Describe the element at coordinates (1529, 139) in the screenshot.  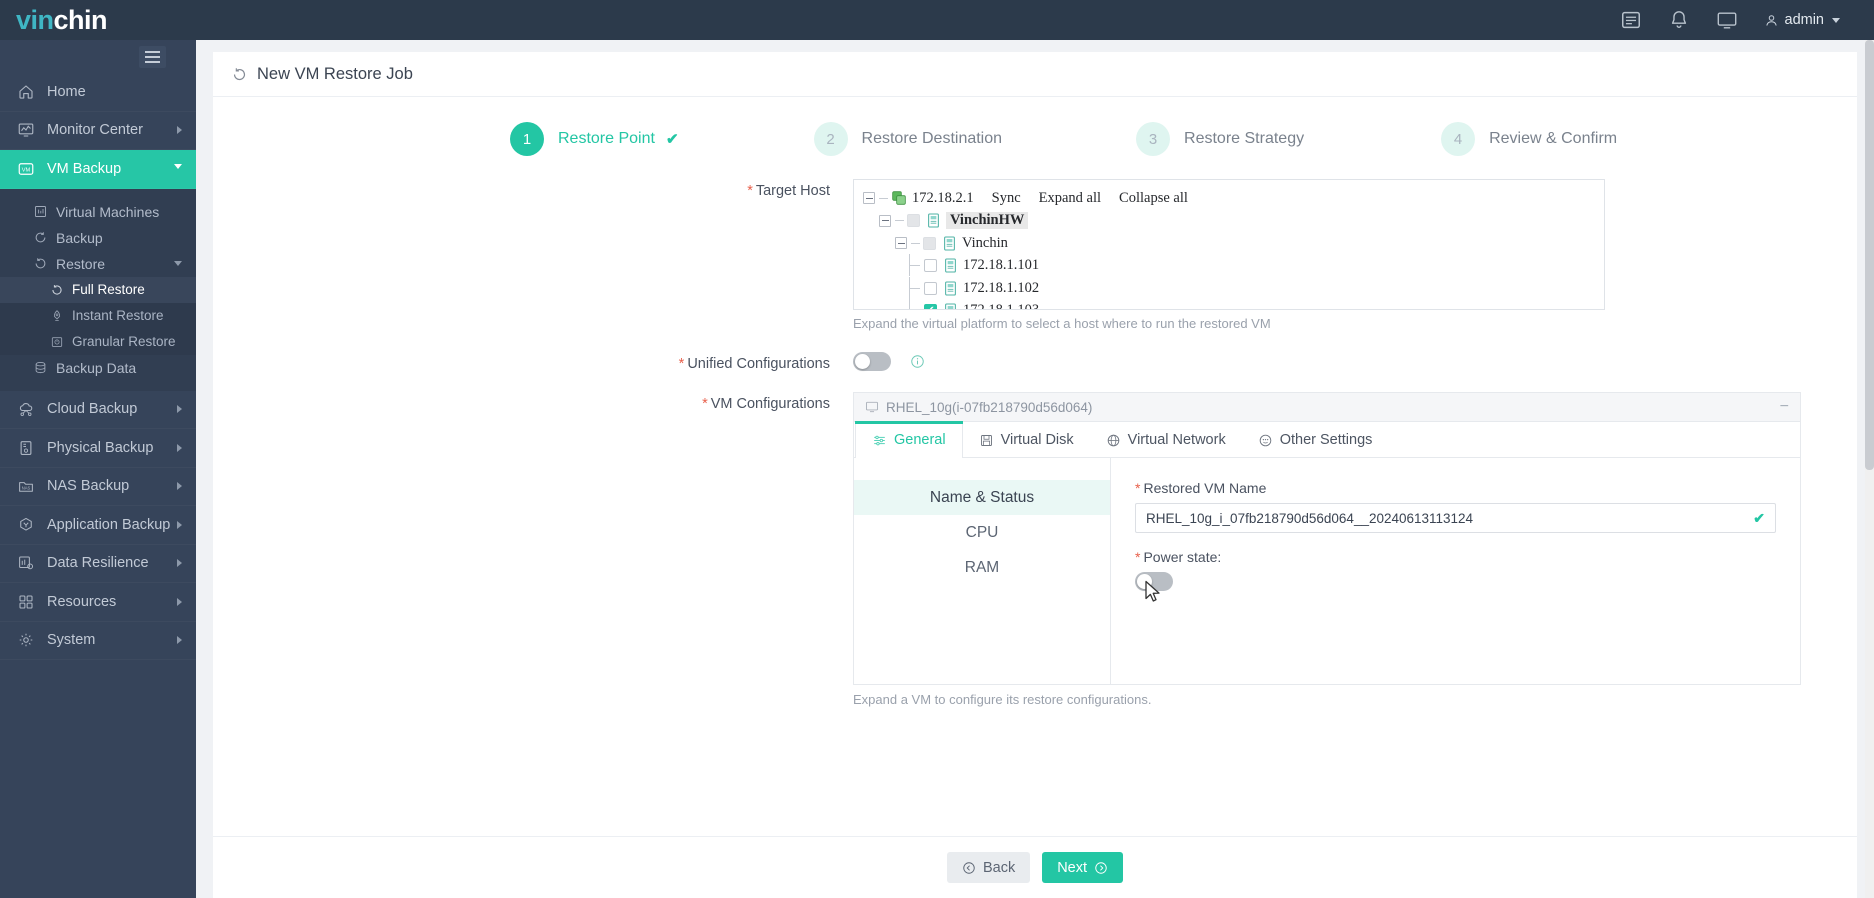
I see `step-review-confirm: 4 Review & Confirm` at that location.